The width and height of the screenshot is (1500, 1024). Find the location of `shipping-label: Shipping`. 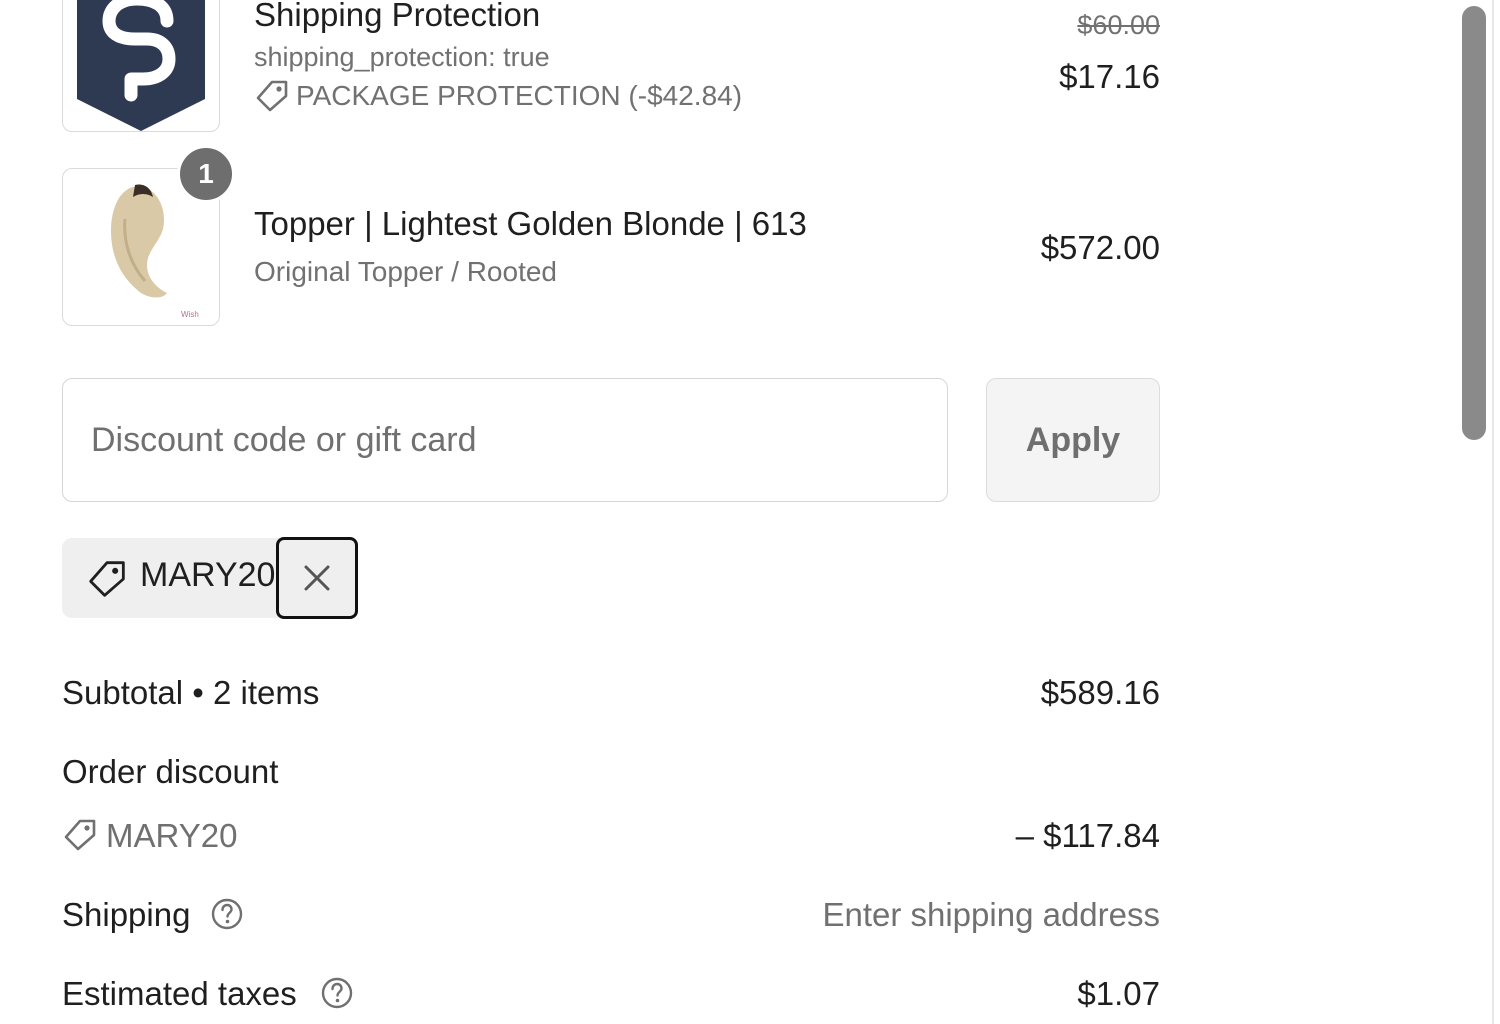

shipping-label: Shipping is located at coordinates (126, 914).